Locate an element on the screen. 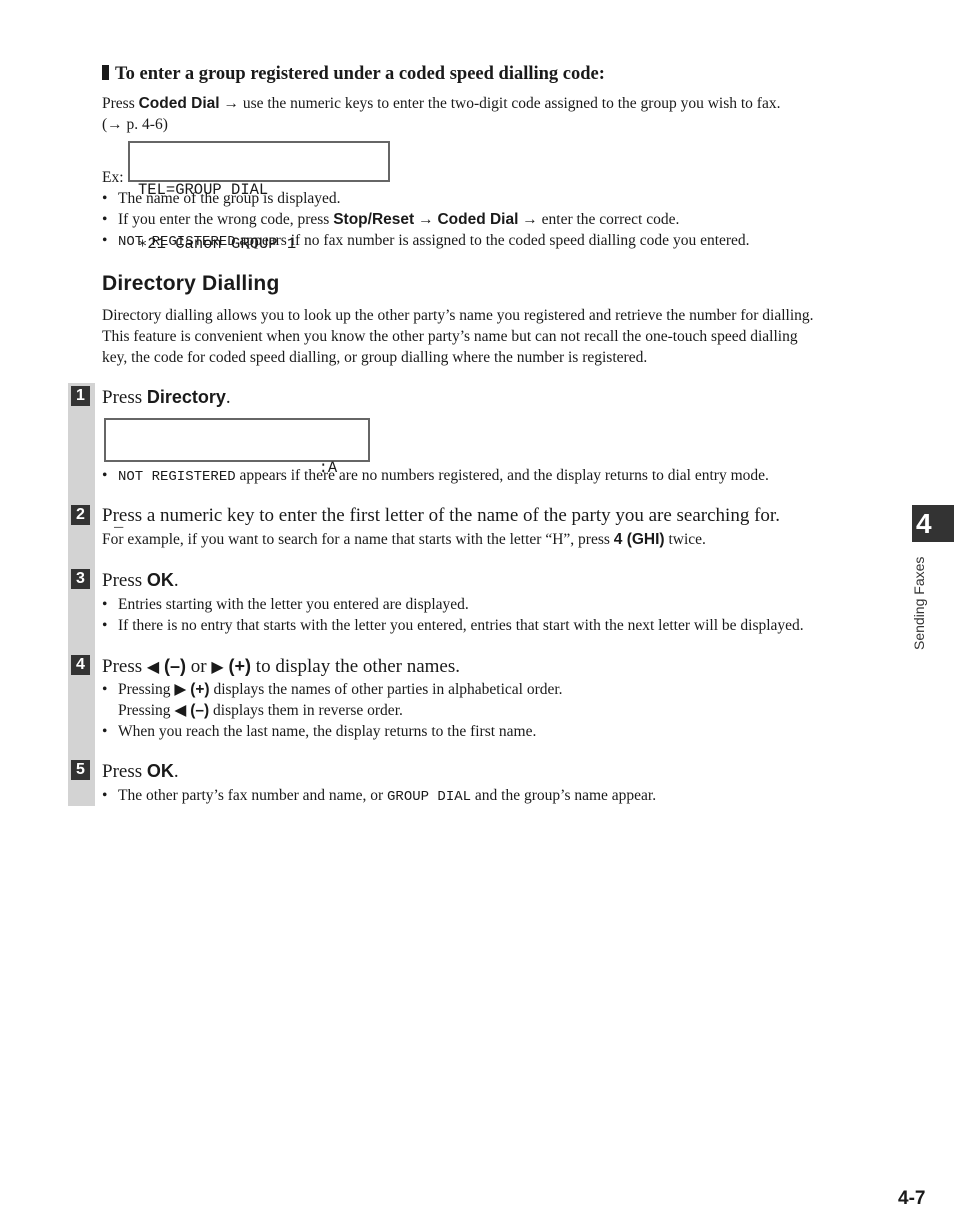 The width and height of the screenshot is (954, 1227). step-number-3: 3 is located at coordinates (80, 579).